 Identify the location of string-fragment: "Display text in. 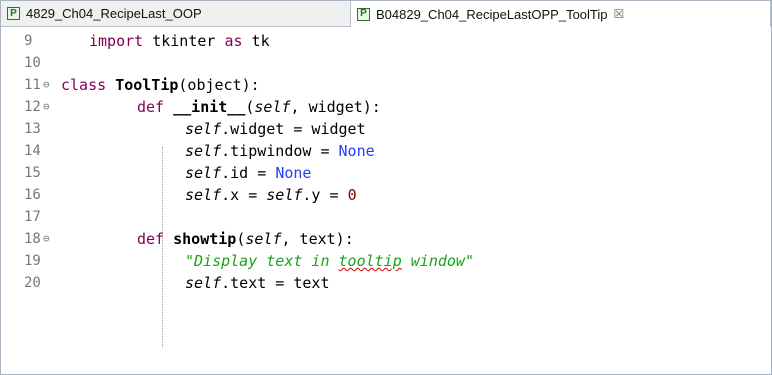
(262, 261).